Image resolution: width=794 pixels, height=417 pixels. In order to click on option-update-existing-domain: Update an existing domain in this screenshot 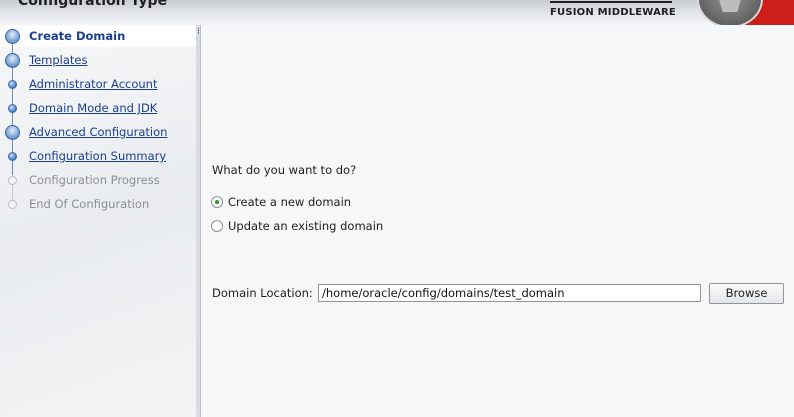, I will do `click(297, 226)`.